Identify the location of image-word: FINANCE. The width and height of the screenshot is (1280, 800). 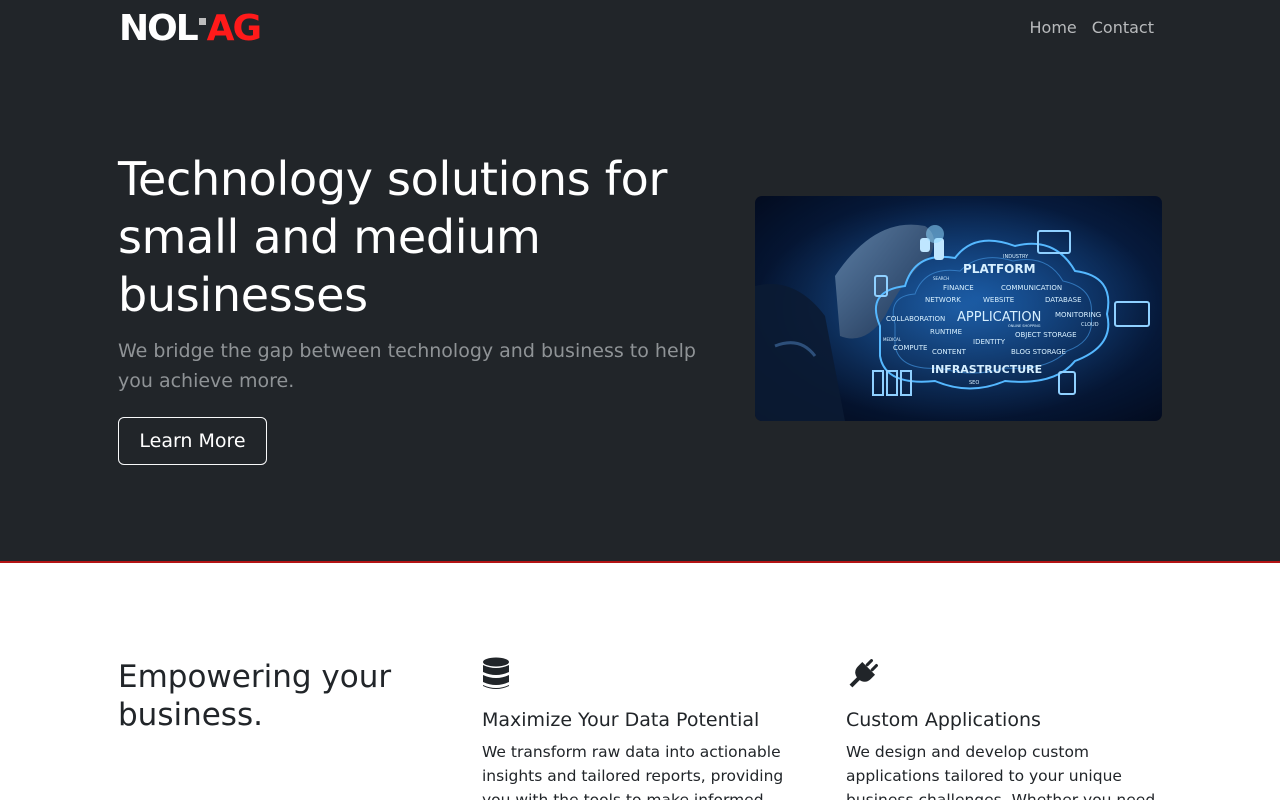
(958, 288).